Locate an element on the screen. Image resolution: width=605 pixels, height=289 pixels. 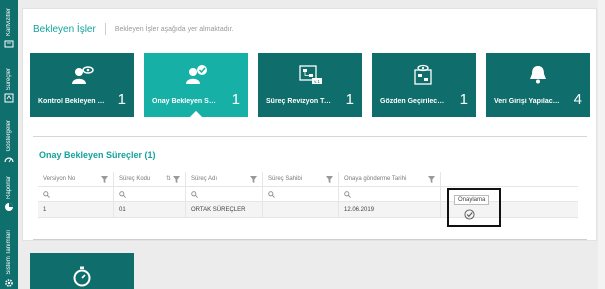
tile-kontrol-bekleyen: Kontrol Bekleyen Süreçler 1 is located at coordinates (82, 85).